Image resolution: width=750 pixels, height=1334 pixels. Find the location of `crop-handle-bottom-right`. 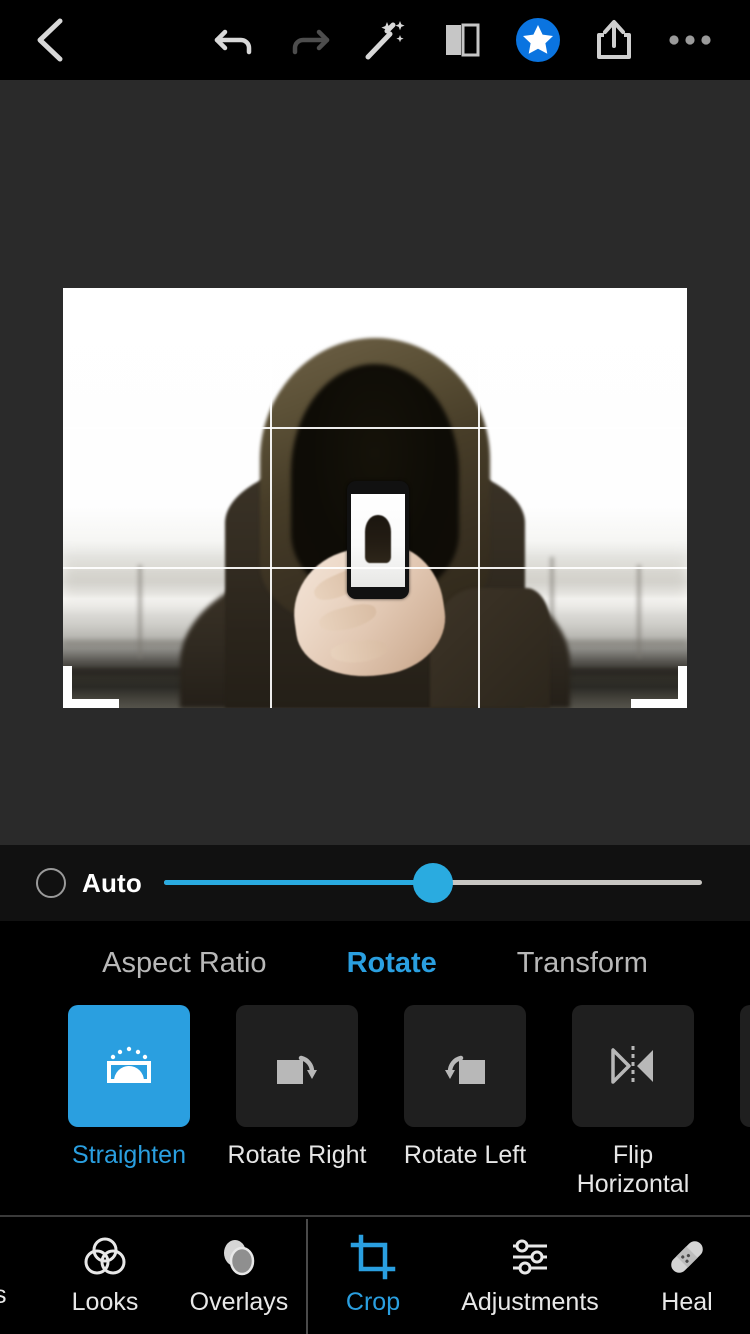

crop-handle-bottom-right is located at coordinates (682, 687).